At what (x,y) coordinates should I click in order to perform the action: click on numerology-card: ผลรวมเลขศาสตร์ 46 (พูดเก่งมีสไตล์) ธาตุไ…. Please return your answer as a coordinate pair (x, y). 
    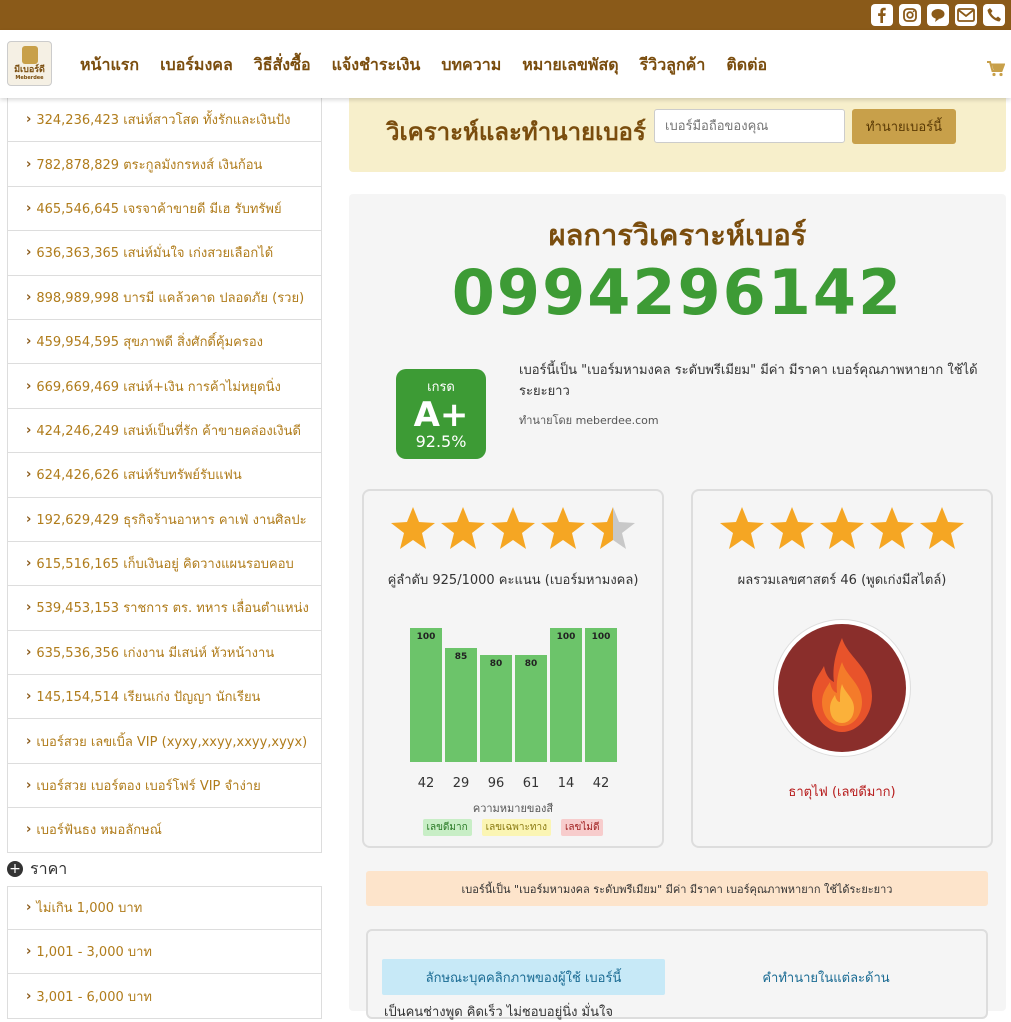
    Looking at the image, I should click on (842, 668).